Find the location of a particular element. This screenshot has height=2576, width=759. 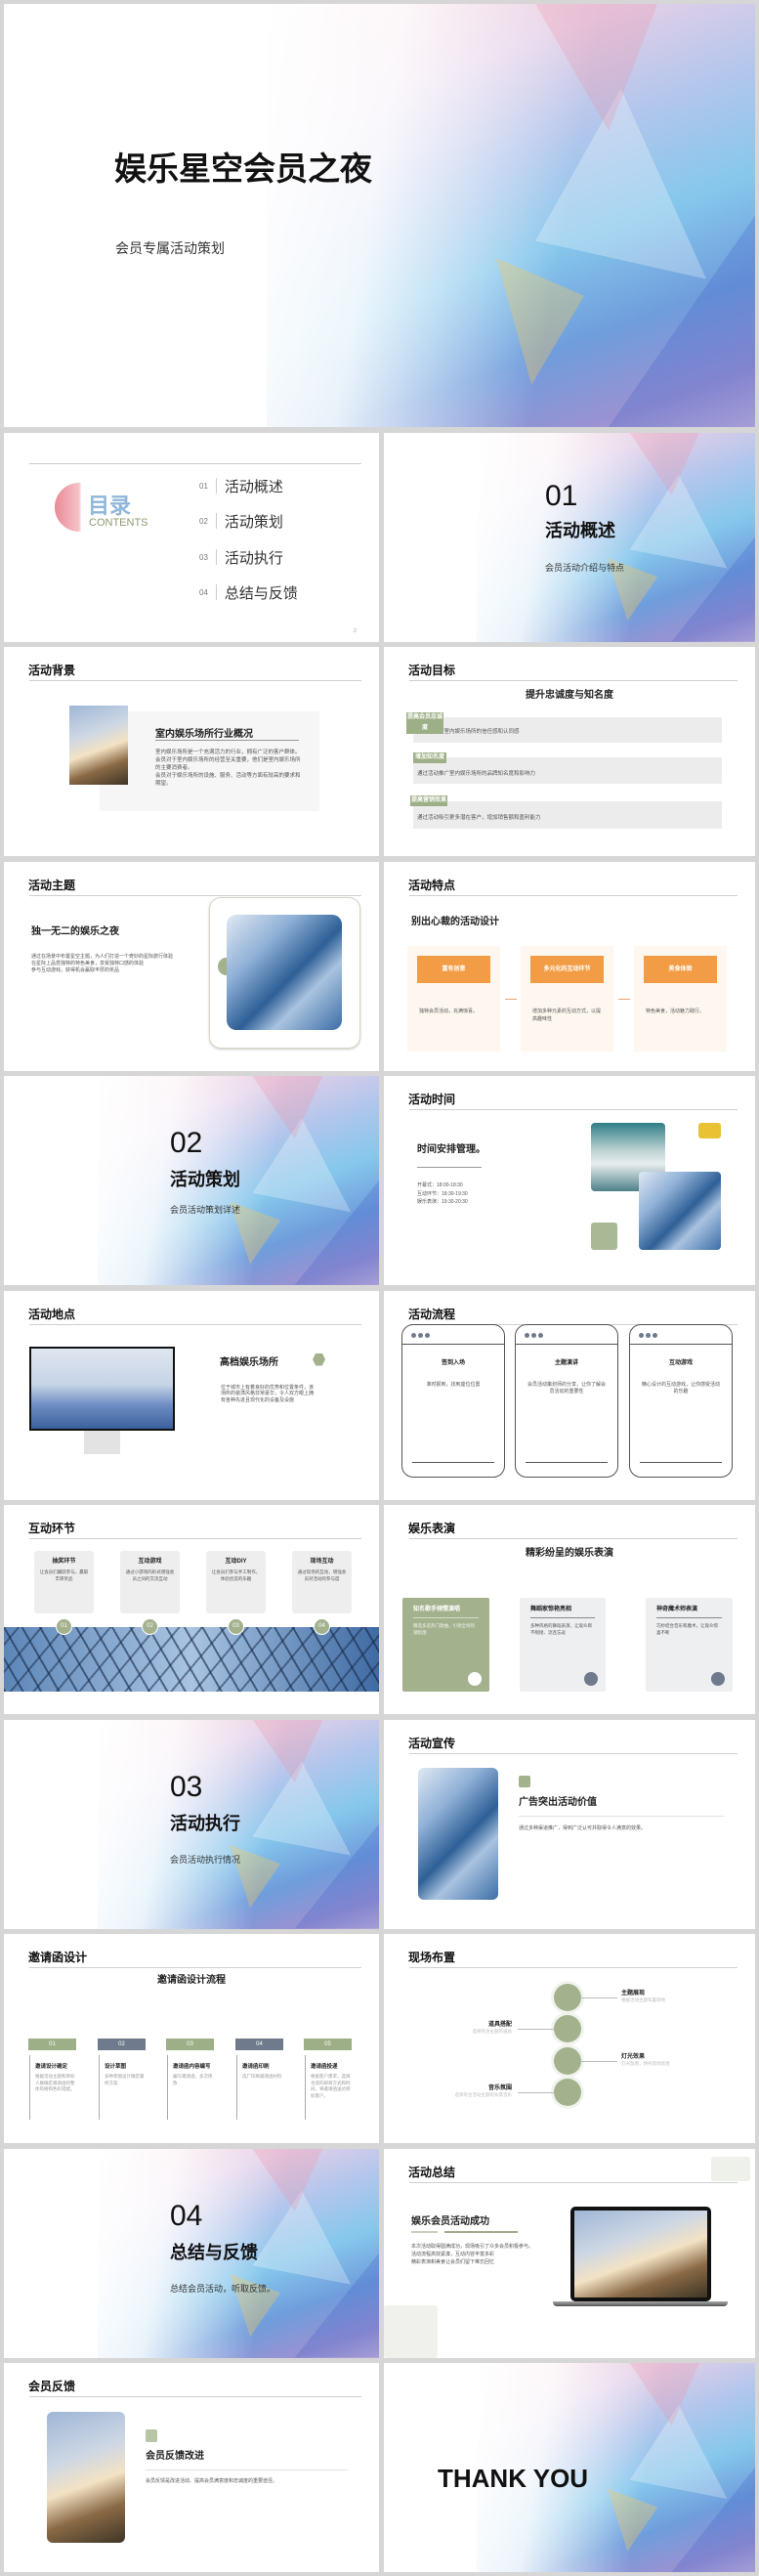

section-slide-01: 01 活动概述 会员活动介绍与特点 is located at coordinates (570, 537).